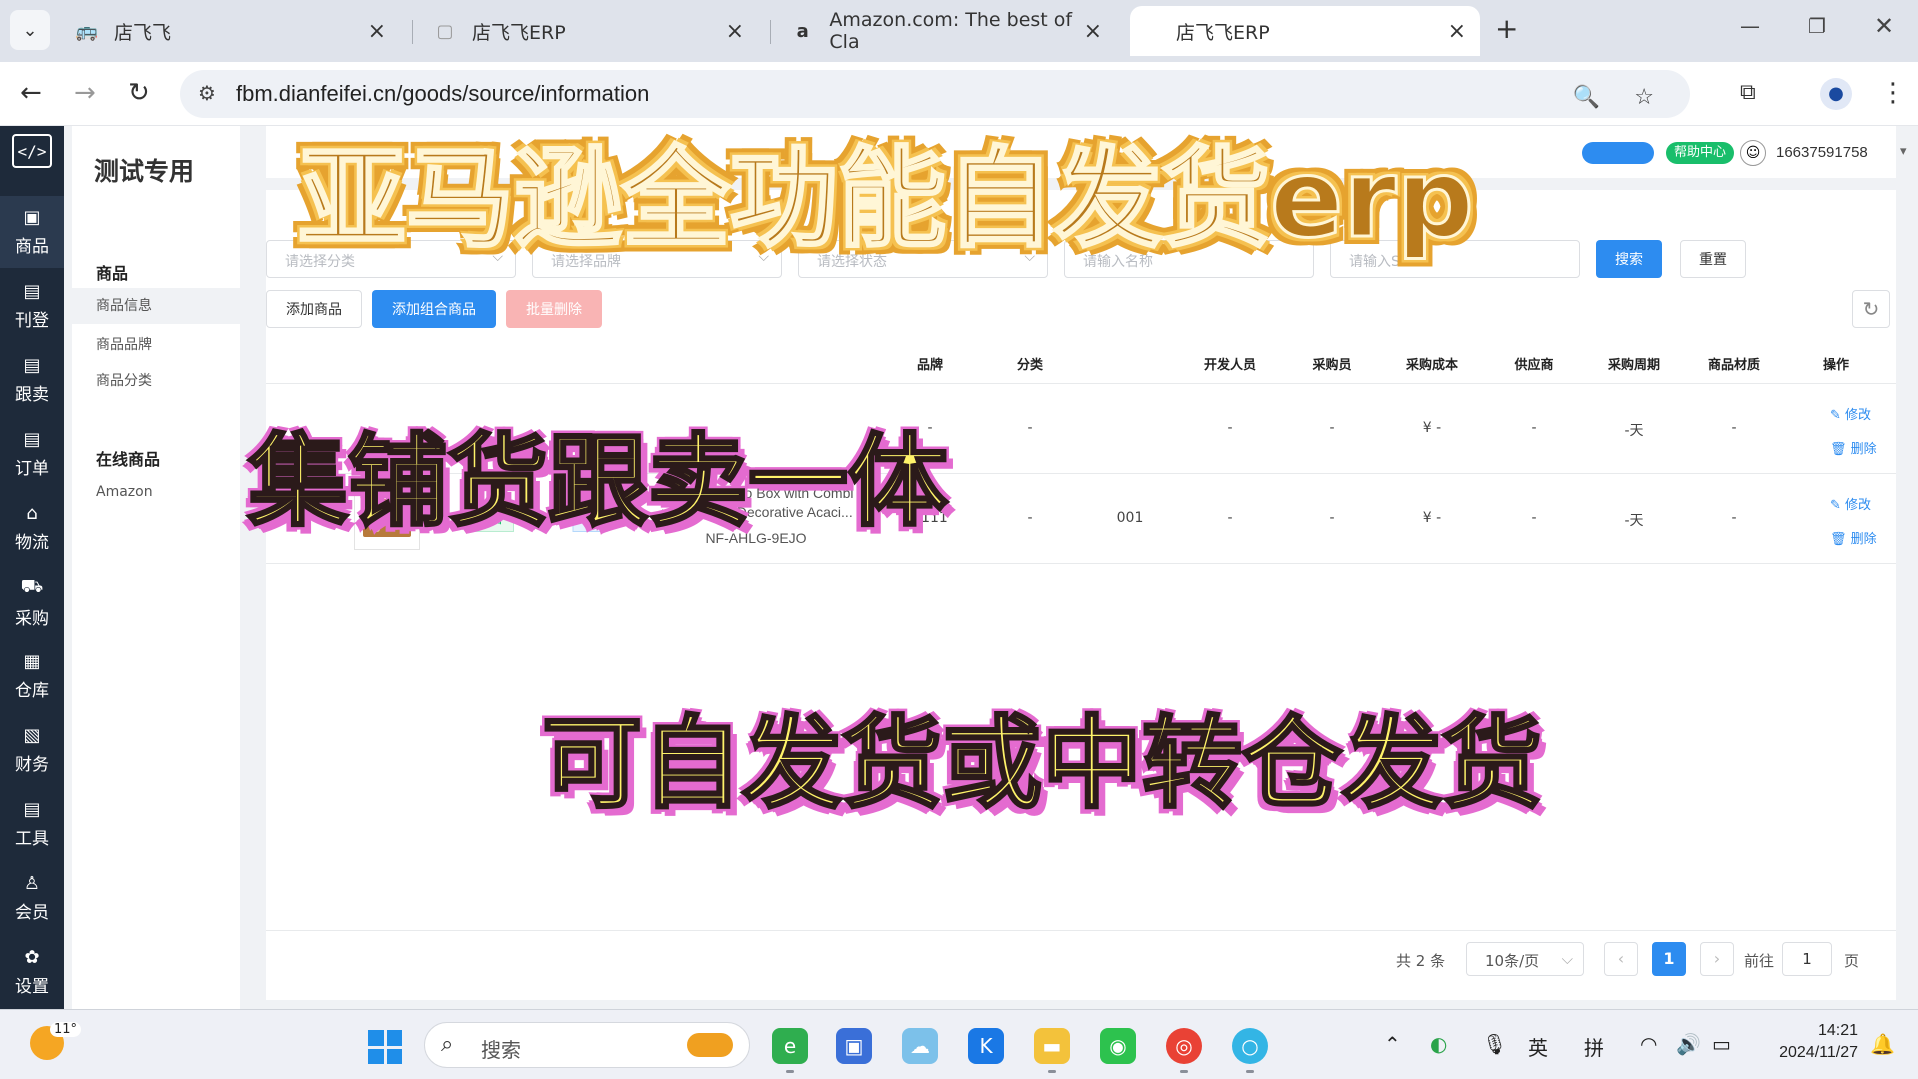 This screenshot has height=1079, width=1918. Describe the element at coordinates (790, 1071) in the screenshot. I see `running-indicator` at that location.